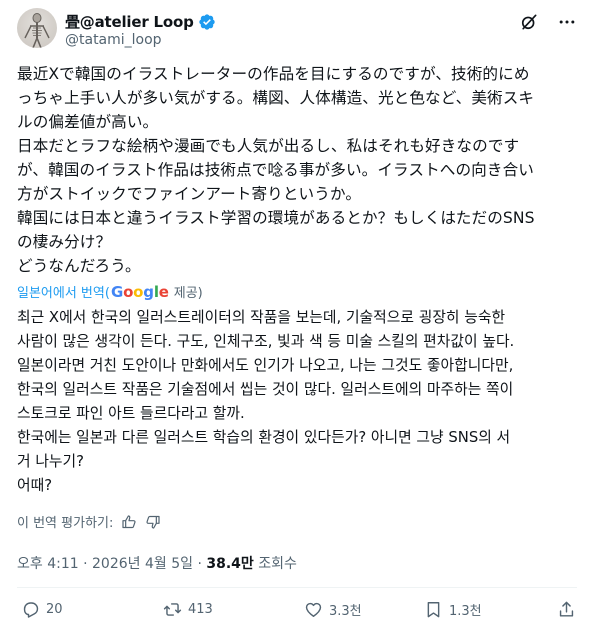  I want to click on thumbs-up-icon, so click(129, 522).